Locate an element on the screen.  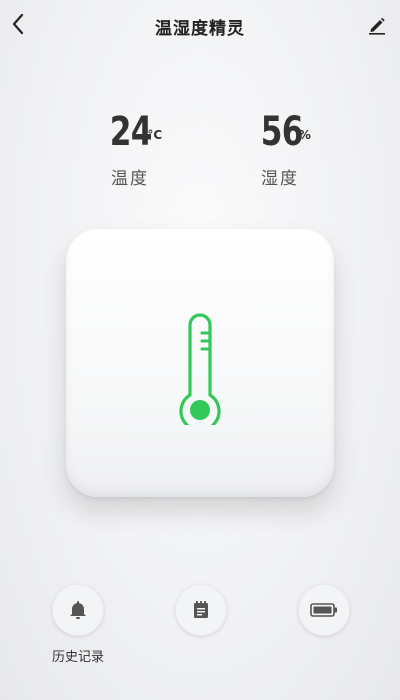
temperature-reading: 24 °C 温度 is located at coordinates (130, 147).